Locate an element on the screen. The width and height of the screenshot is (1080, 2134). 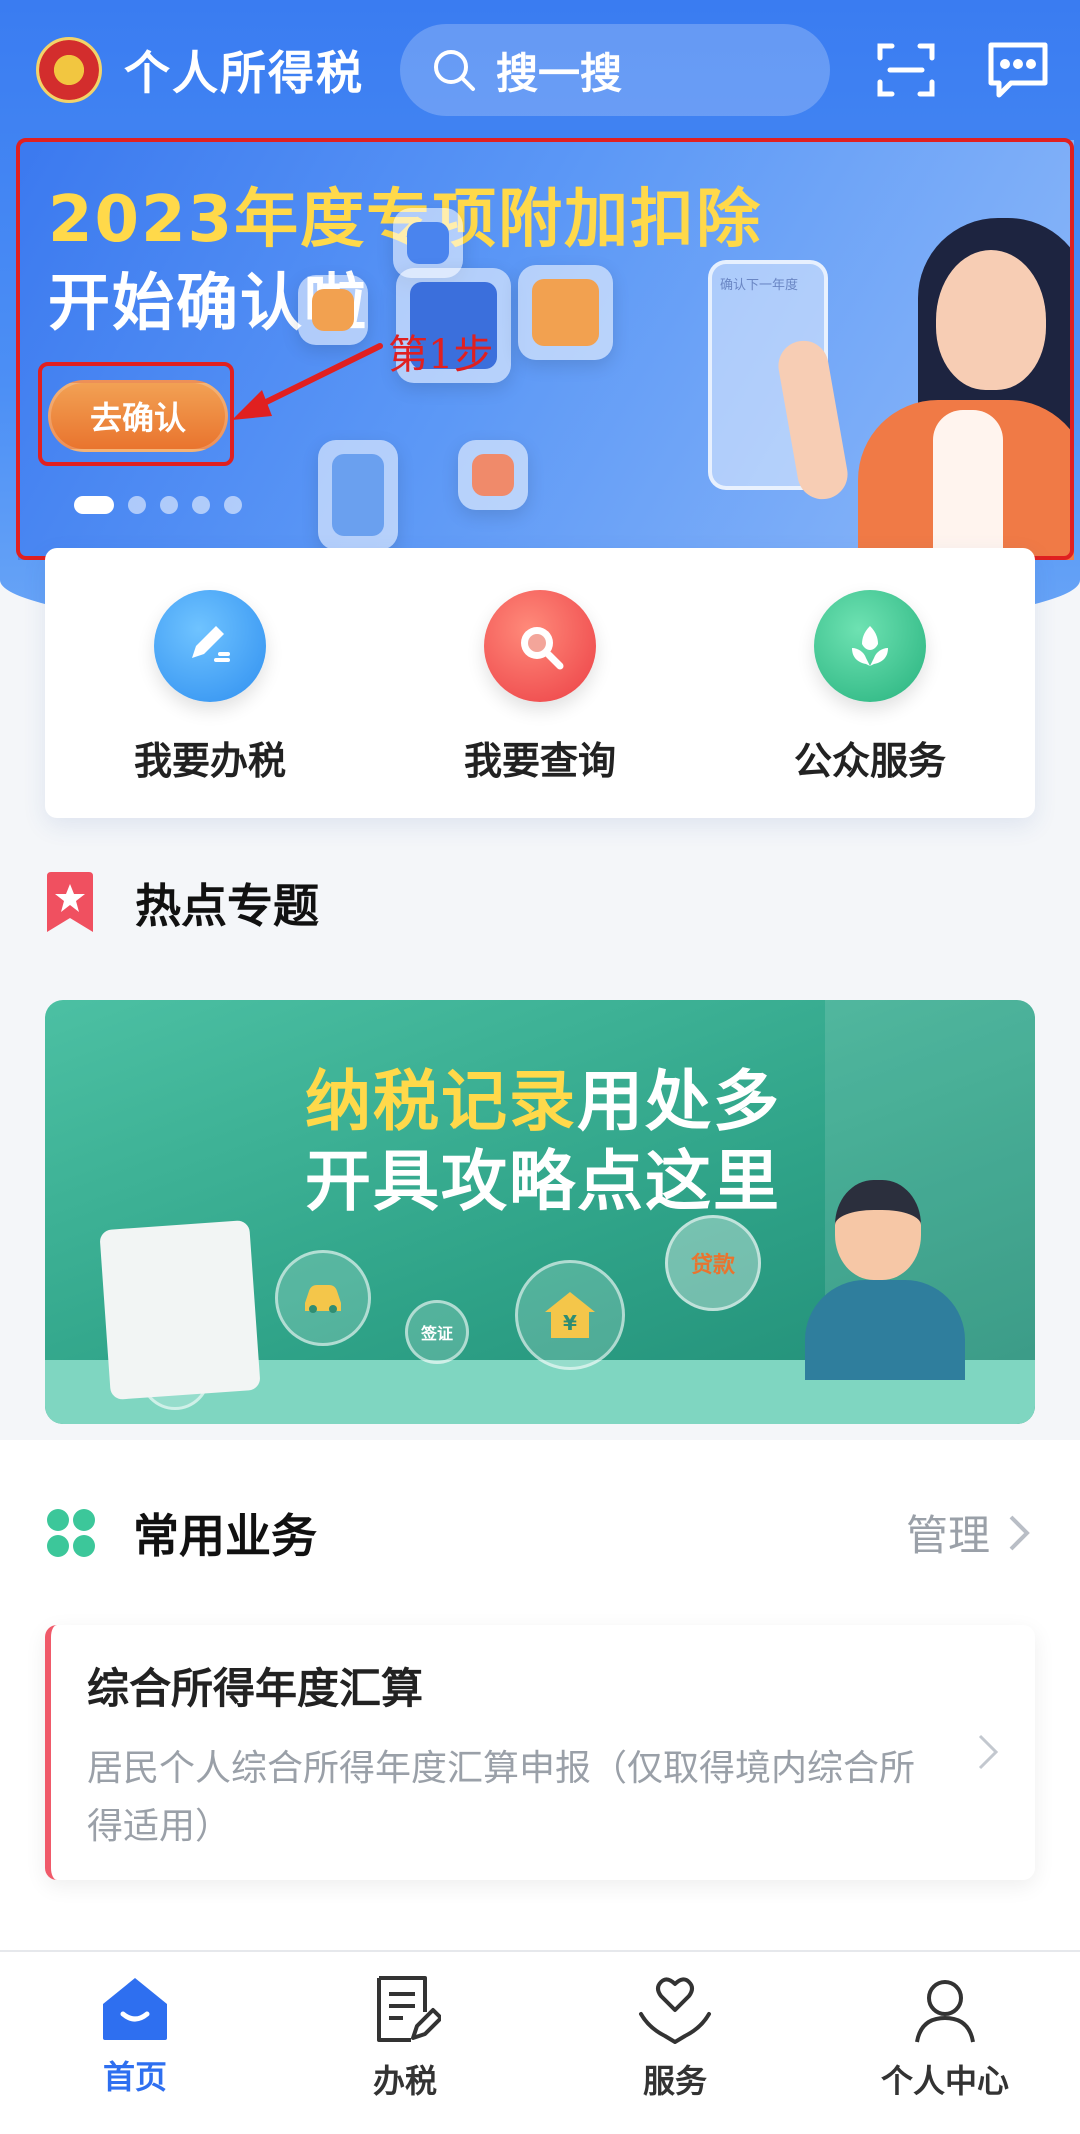
tab-tax: 办税 is located at coordinates (405, 2043).